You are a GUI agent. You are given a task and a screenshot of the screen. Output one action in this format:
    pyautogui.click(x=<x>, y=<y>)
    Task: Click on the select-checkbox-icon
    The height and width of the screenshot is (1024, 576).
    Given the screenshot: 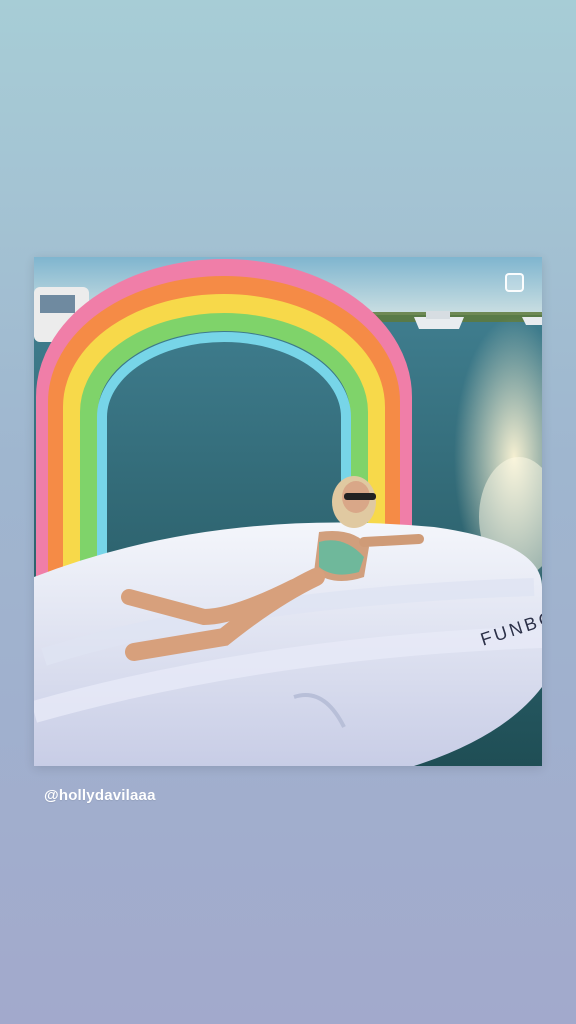 What is the action you would take?
    pyautogui.click(x=514, y=282)
    